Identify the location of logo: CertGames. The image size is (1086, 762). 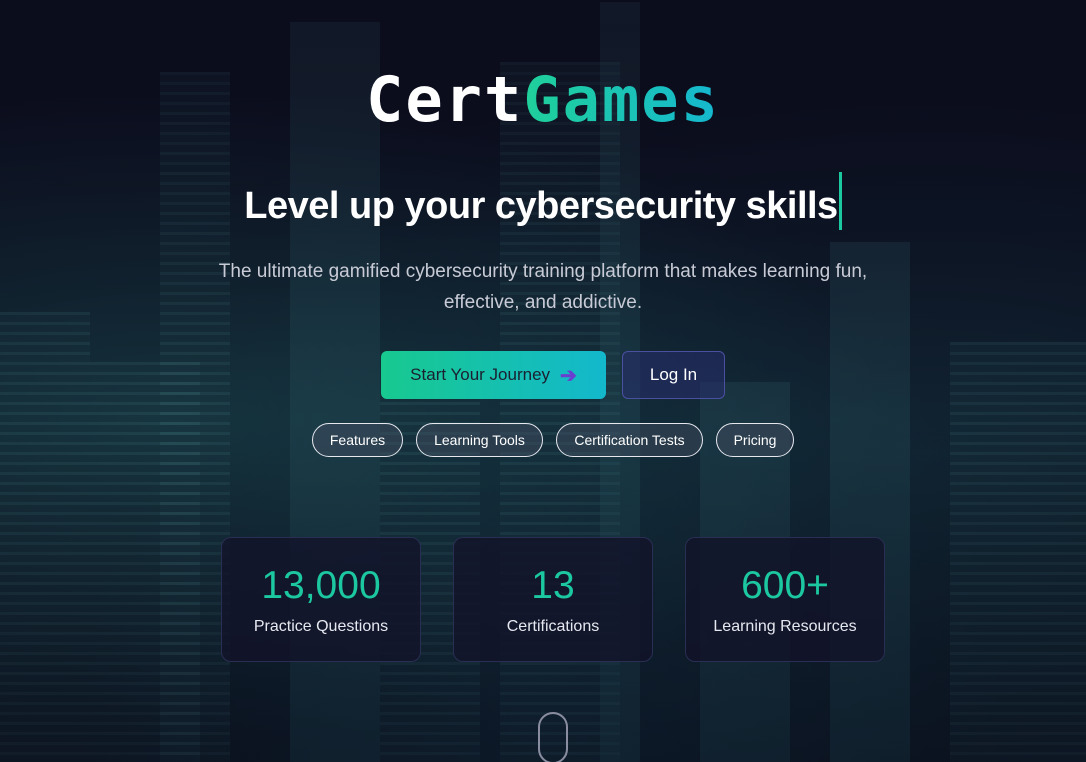
(543, 100).